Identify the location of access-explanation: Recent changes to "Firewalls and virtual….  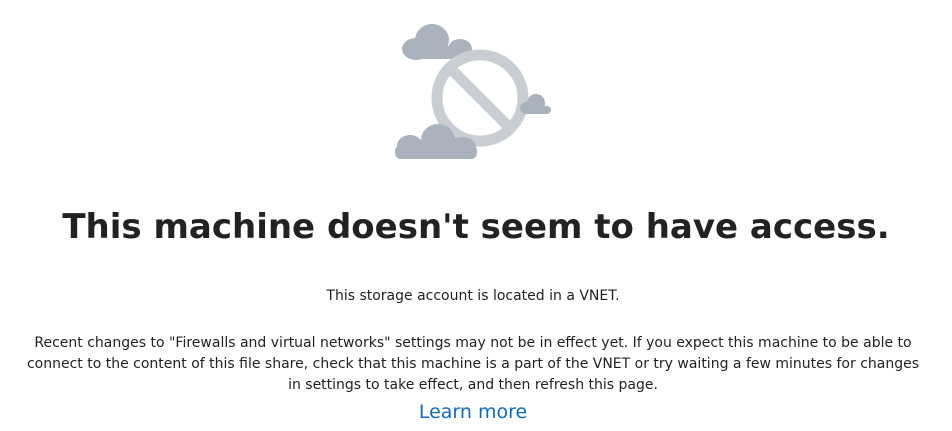
(473, 364).